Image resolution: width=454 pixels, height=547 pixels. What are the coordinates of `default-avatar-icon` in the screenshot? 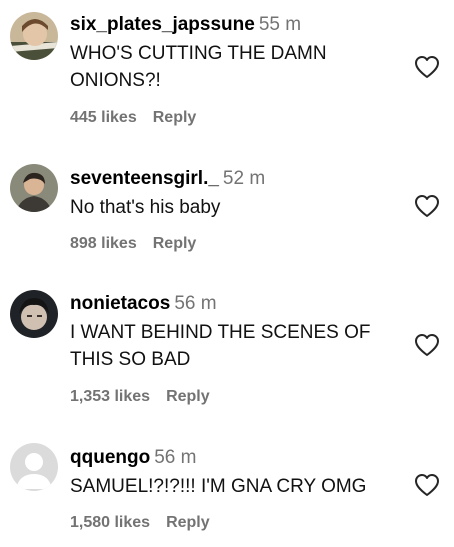 It's located at (34, 467).